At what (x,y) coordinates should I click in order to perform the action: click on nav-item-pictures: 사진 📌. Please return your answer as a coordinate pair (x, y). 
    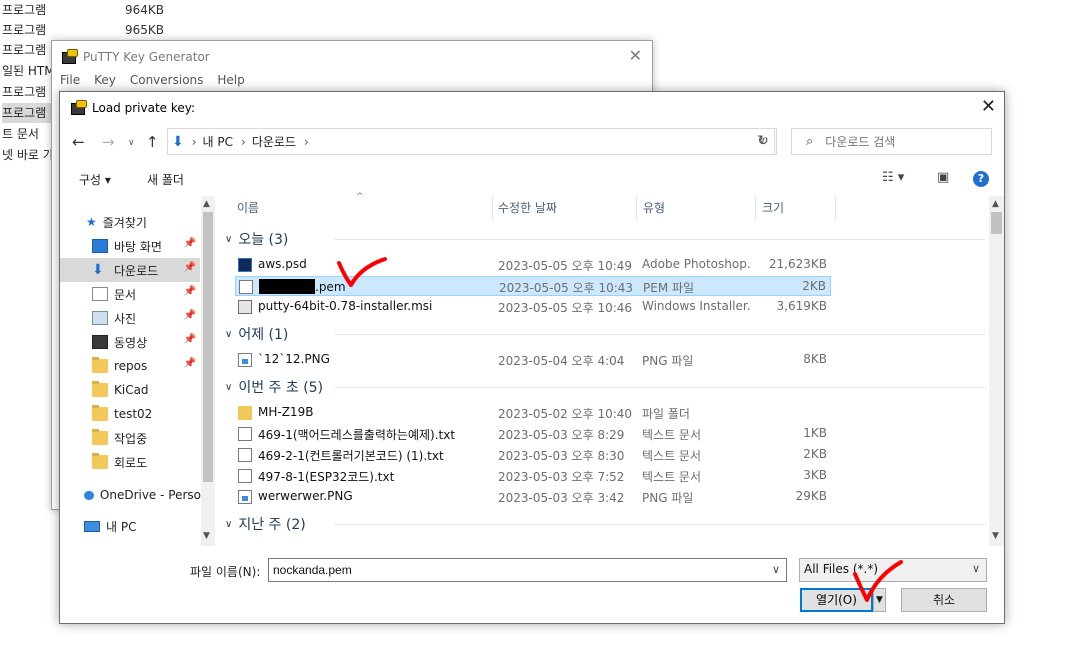
    Looking at the image, I should click on (130, 318).